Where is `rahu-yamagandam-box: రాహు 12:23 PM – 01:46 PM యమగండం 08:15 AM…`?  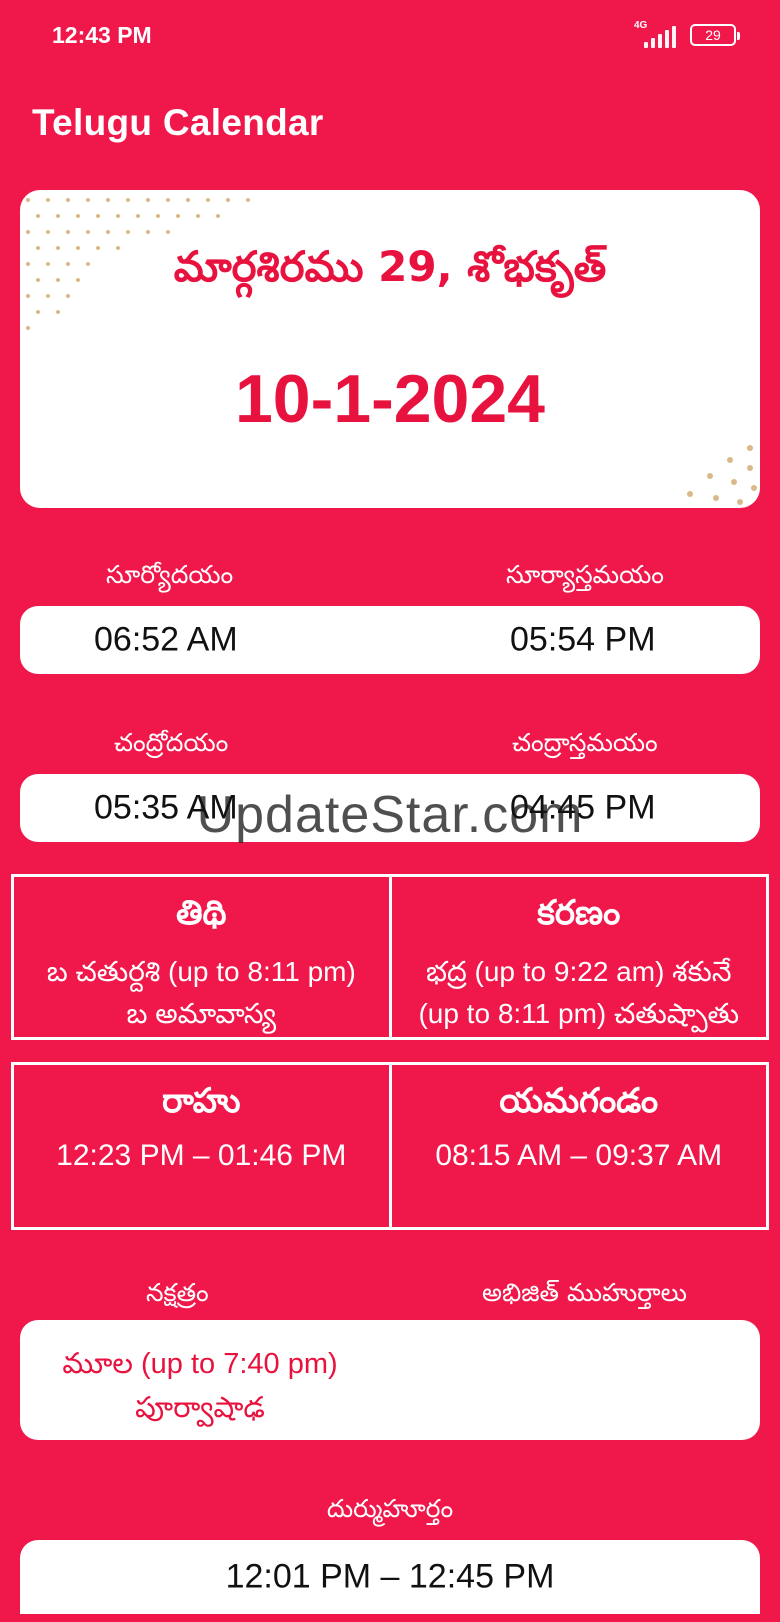
rahu-yamagandam-box: రాహు 12:23 PM – 01:46 PM యమగండం 08:15 AM… is located at coordinates (390, 1146).